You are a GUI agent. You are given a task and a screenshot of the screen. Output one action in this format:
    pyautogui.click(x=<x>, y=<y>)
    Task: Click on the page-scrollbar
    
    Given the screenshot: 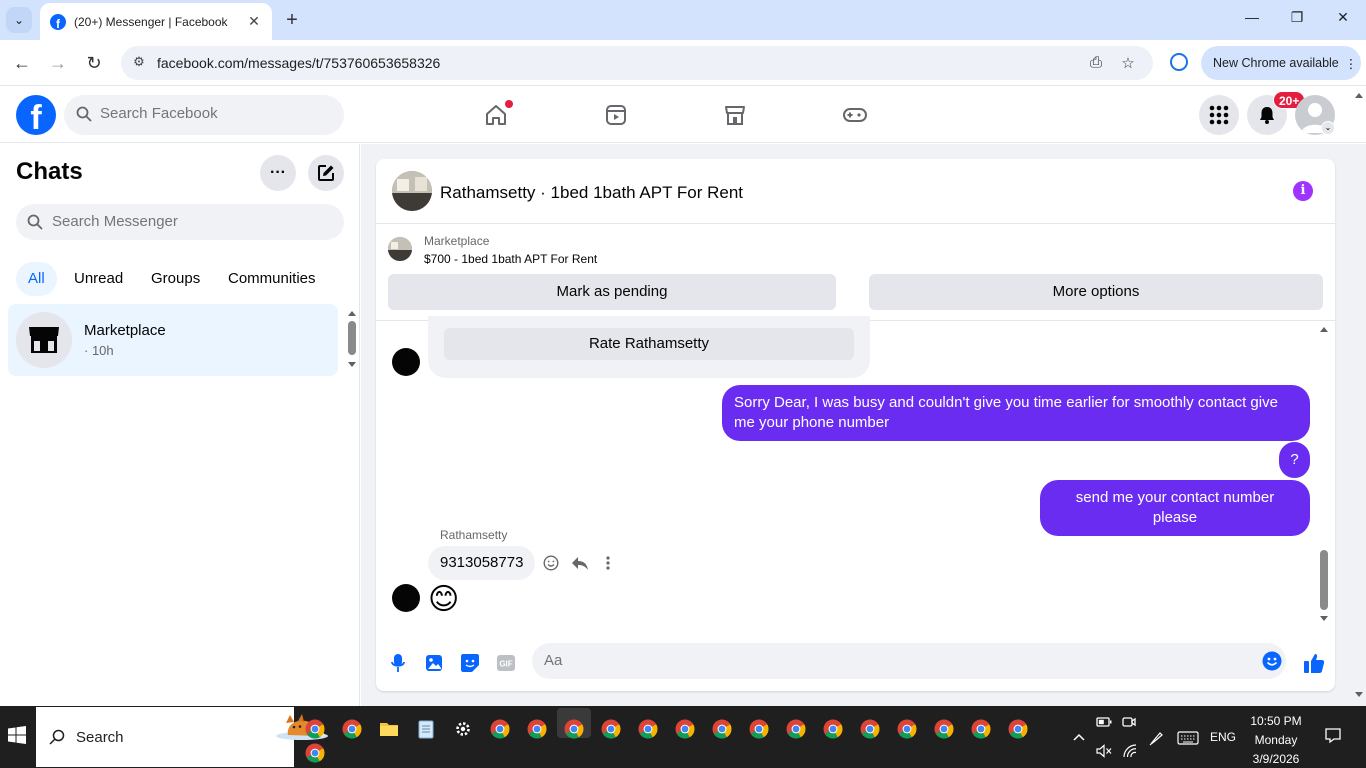 What is the action you would take?
    pyautogui.click(x=1359, y=397)
    